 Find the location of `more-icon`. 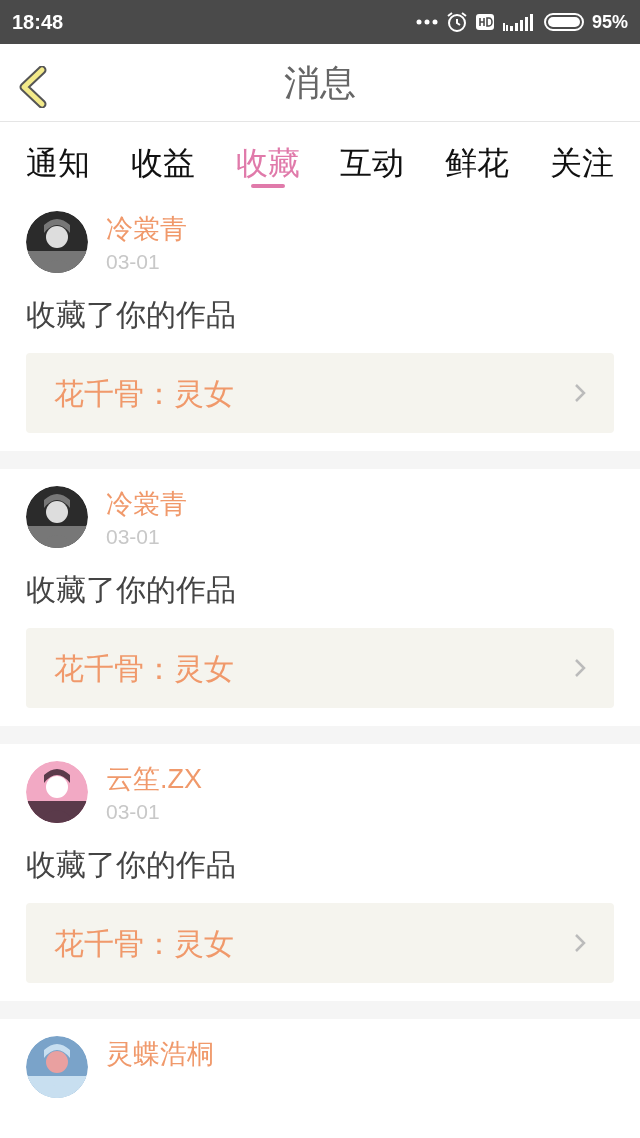

more-icon is located at coordinates (426, 22).